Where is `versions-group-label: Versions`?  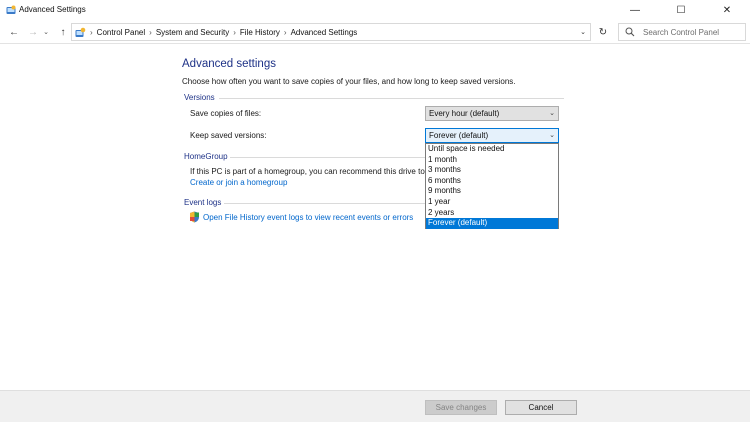 versions-group-label: Versions is located at coordinates (199, 97).